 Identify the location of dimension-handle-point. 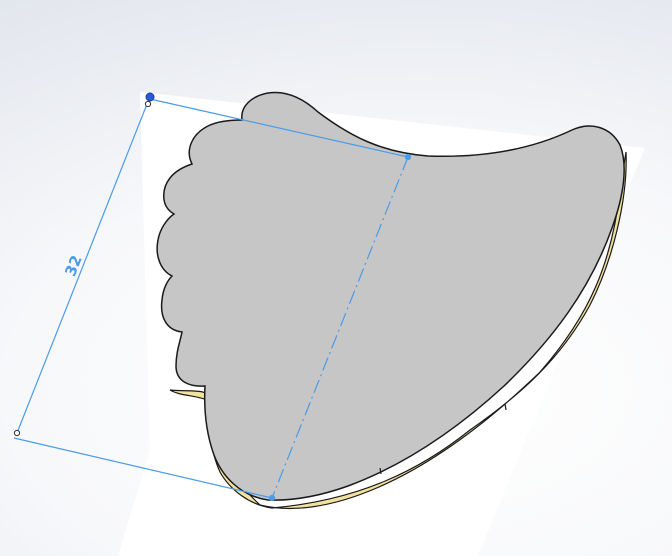
(150, 97).